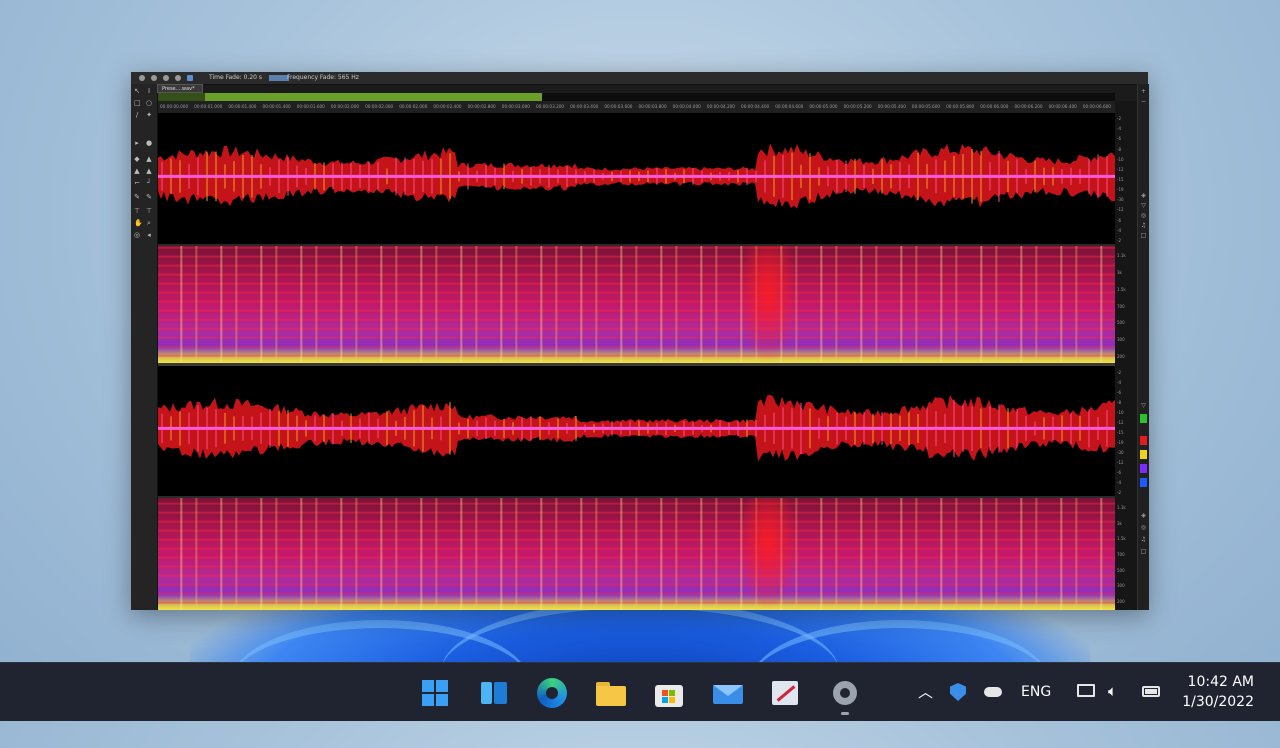 The height and width of the screenshot is (748, 1280). I want to click on editor-toolbar: Time Fade: 0.20 s Frequency Fade: 565 Hz, so click(639, 78).